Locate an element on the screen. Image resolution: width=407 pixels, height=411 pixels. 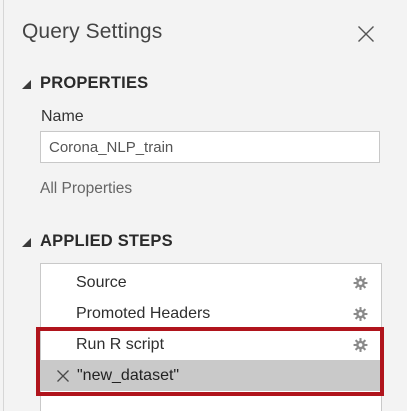
name-label: Name is located at coordinates (62, 116).